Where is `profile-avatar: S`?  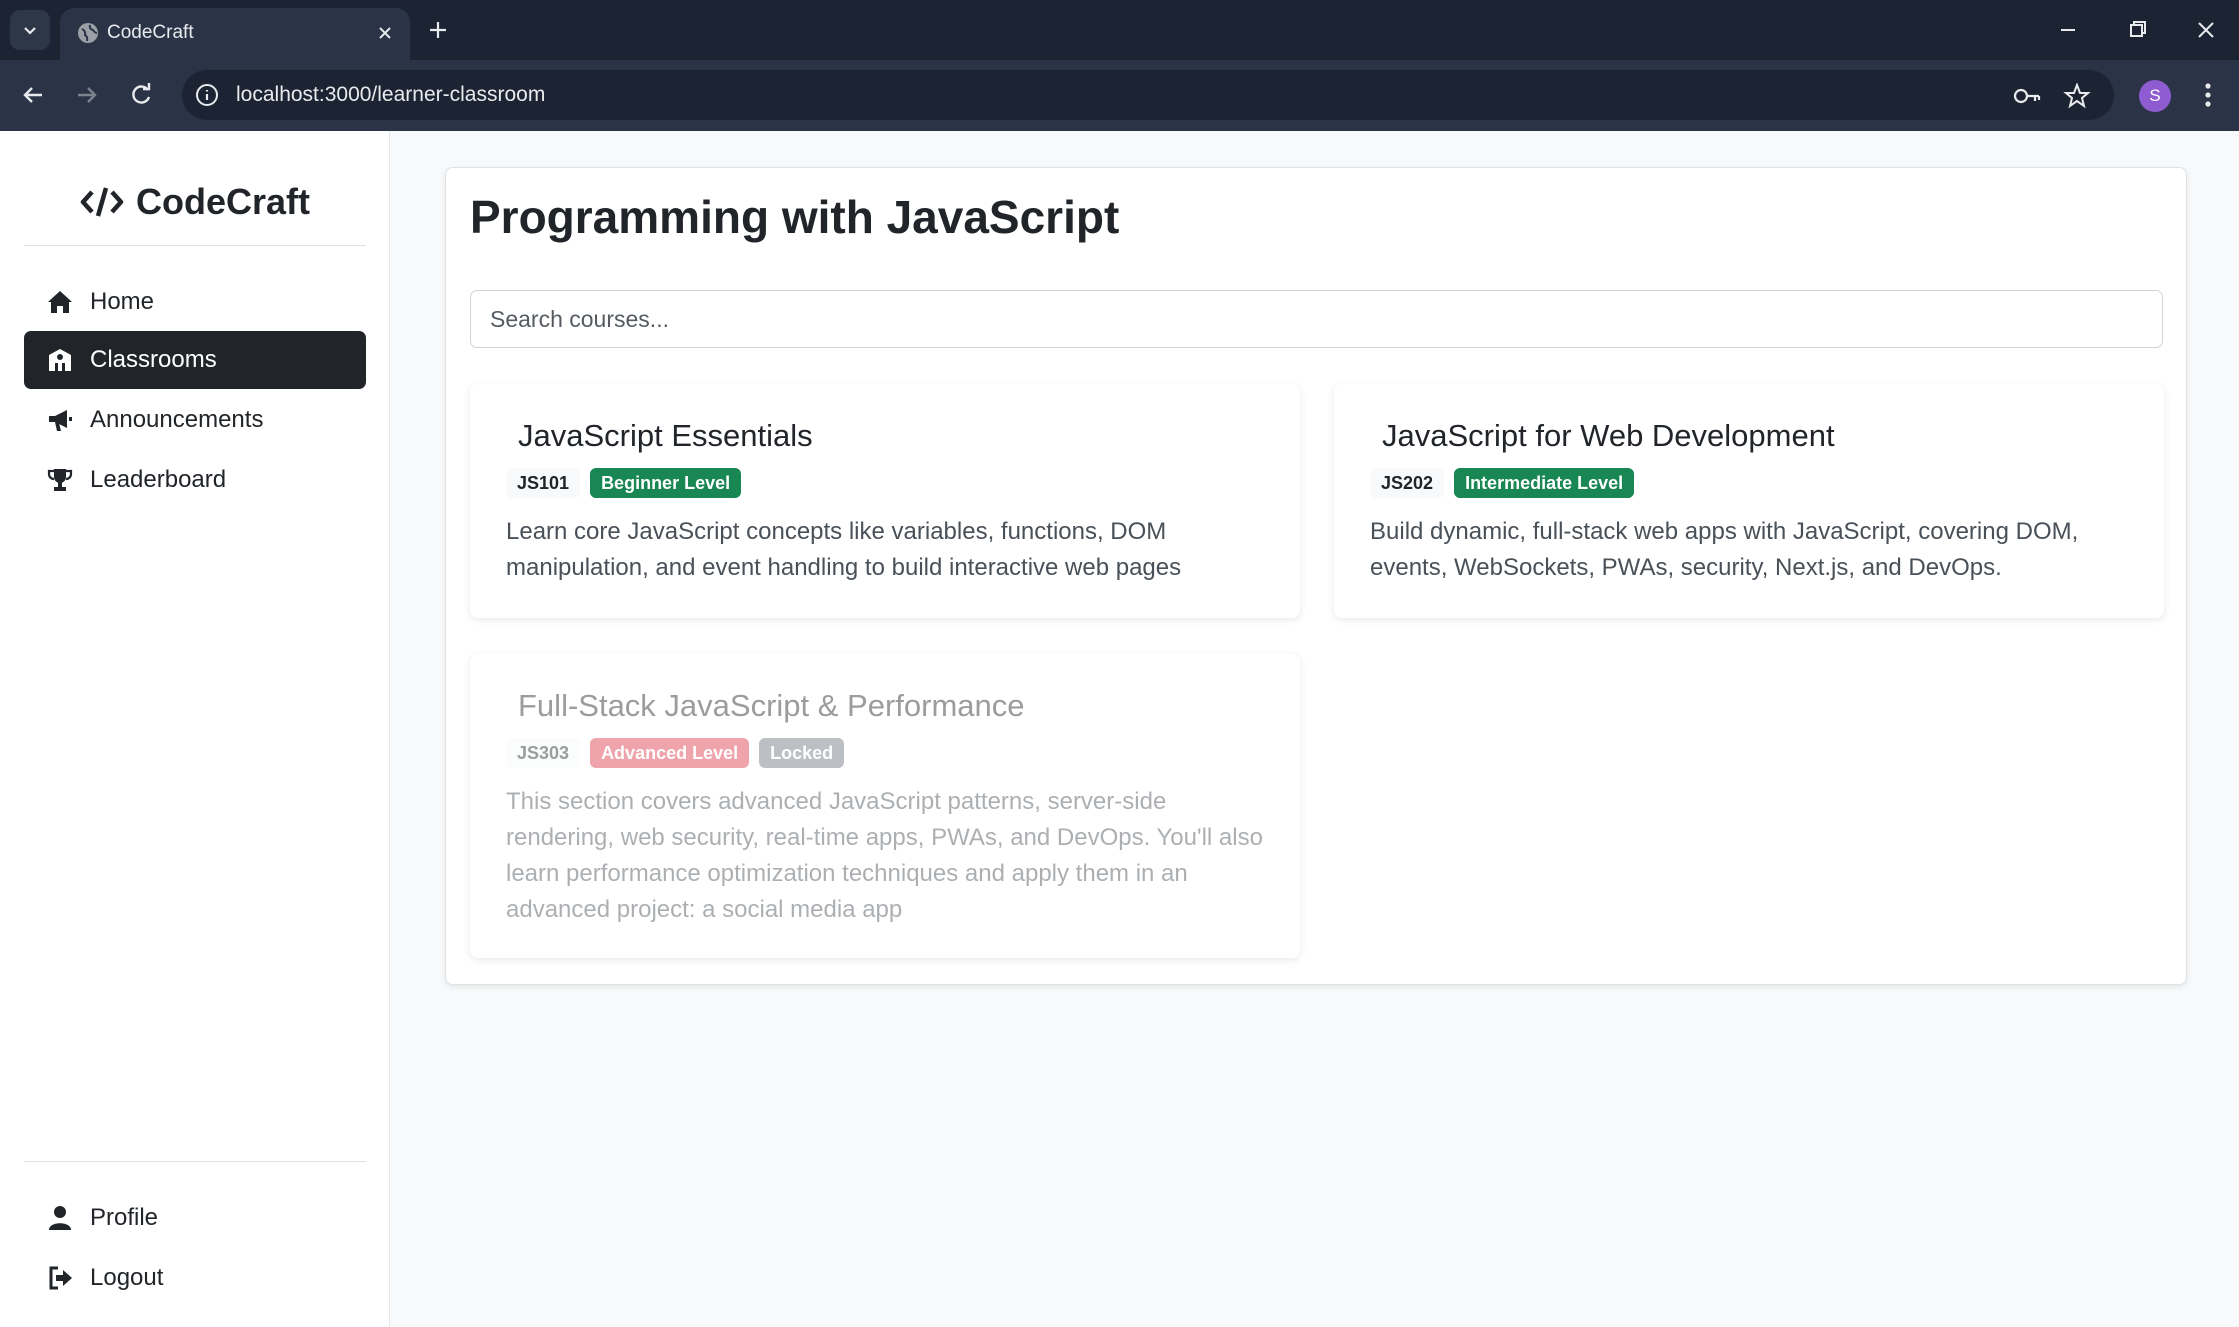
profile-avatar: S is located at coordinates (2155, 96).